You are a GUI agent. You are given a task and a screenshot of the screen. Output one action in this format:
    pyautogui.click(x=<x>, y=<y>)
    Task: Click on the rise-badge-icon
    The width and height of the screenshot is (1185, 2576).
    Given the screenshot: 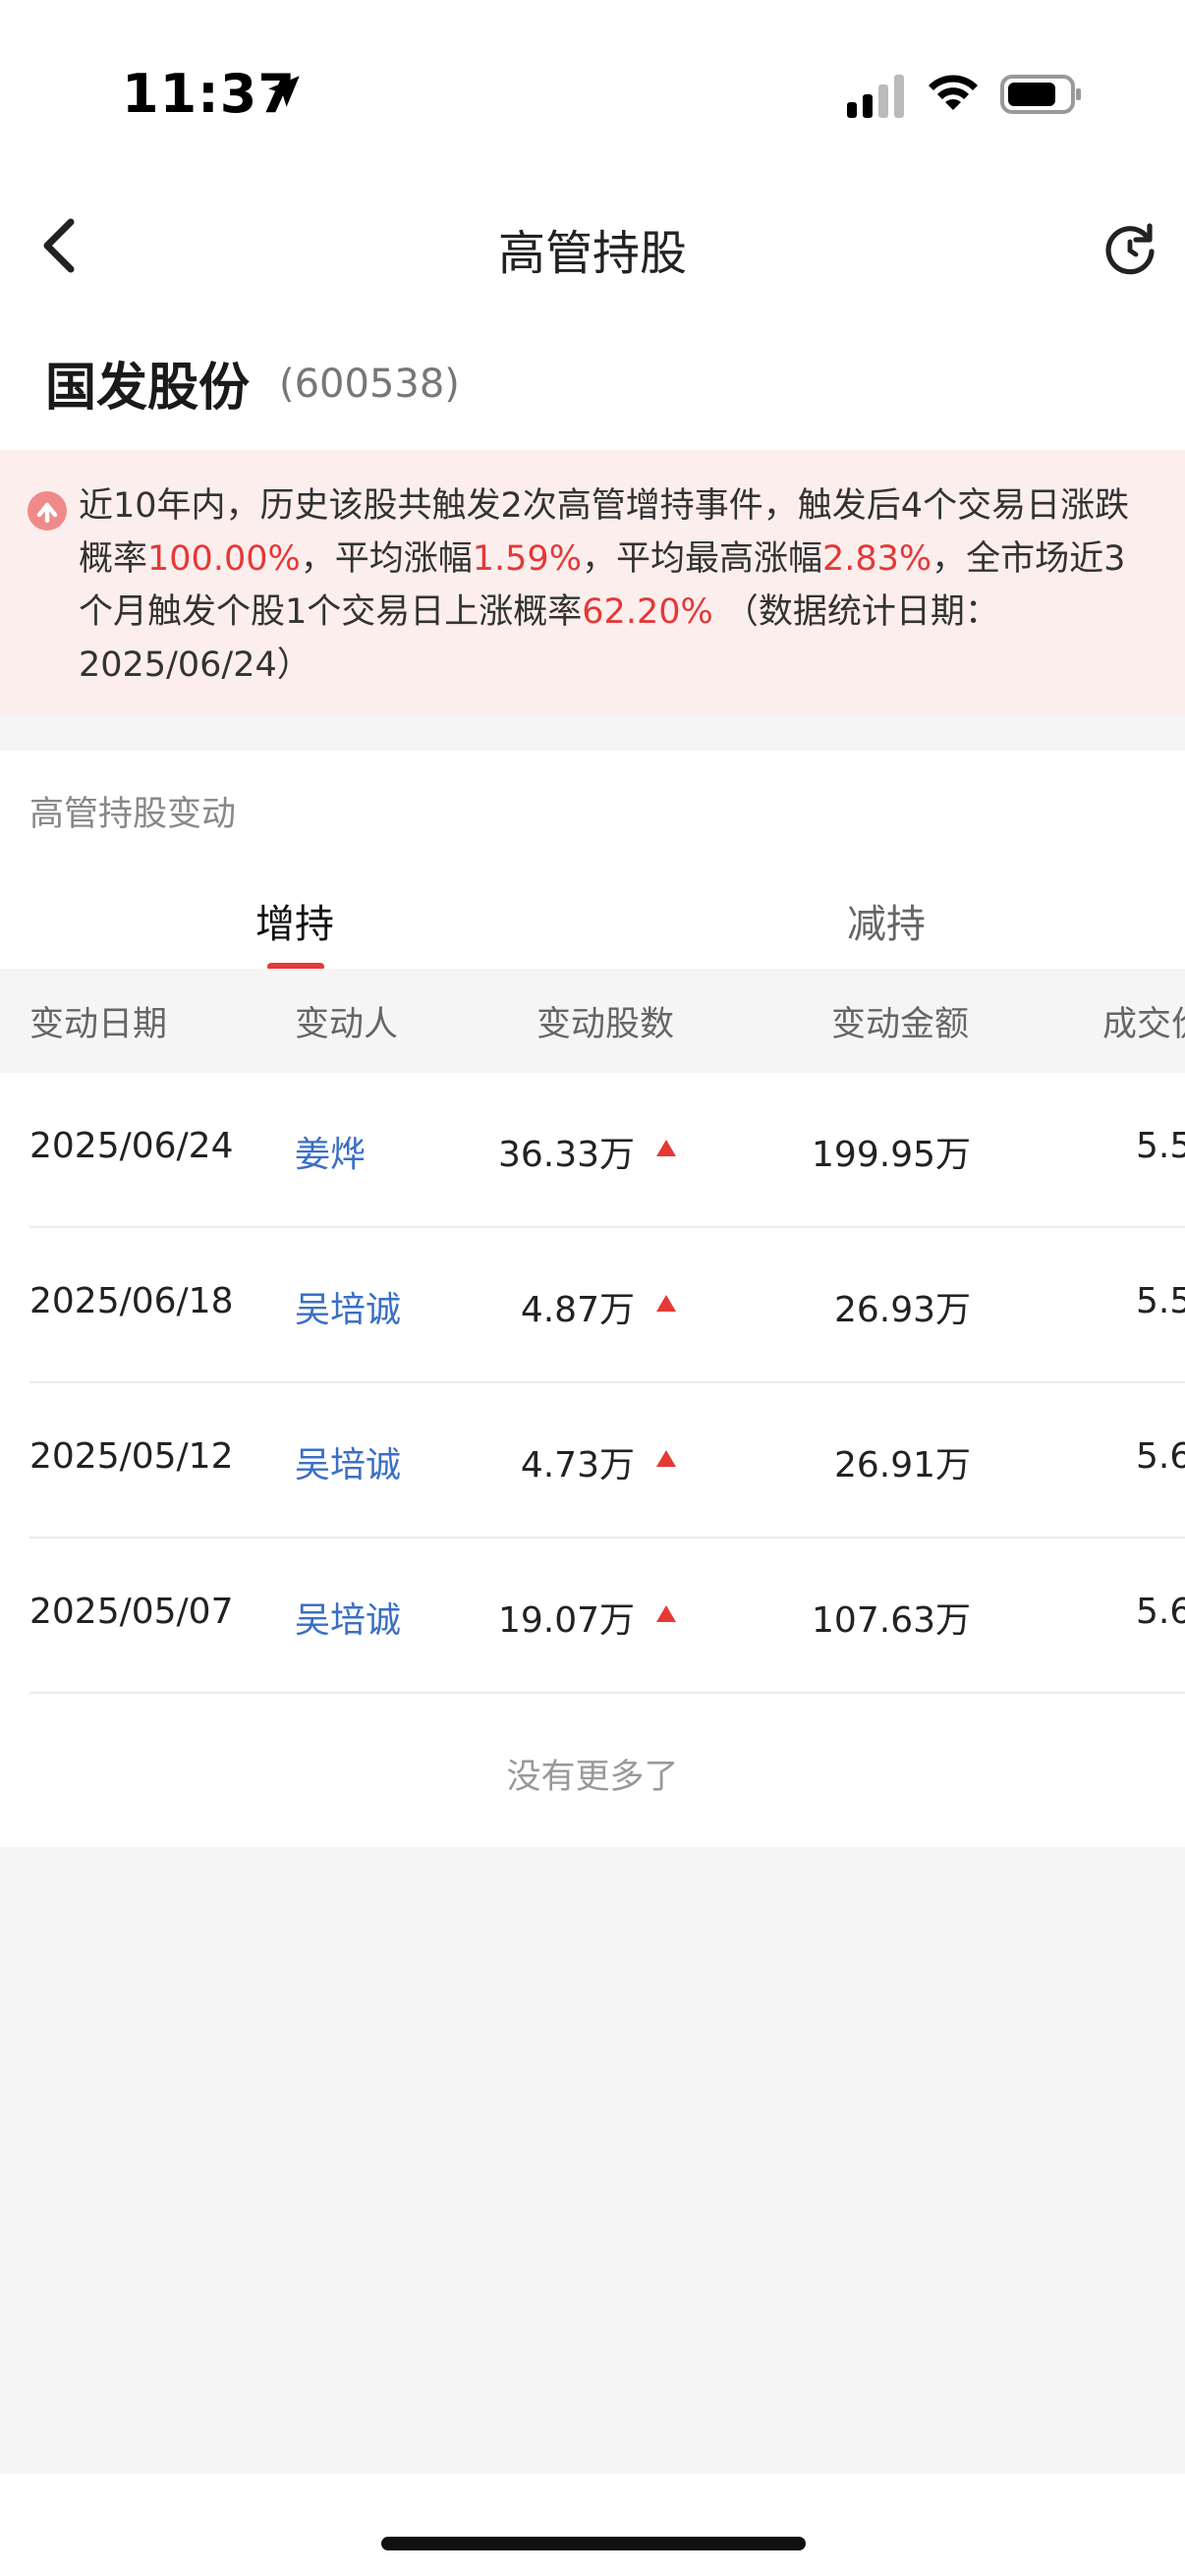 What is the action you would take?
    pyautogui.click(x=48, y=511)
    